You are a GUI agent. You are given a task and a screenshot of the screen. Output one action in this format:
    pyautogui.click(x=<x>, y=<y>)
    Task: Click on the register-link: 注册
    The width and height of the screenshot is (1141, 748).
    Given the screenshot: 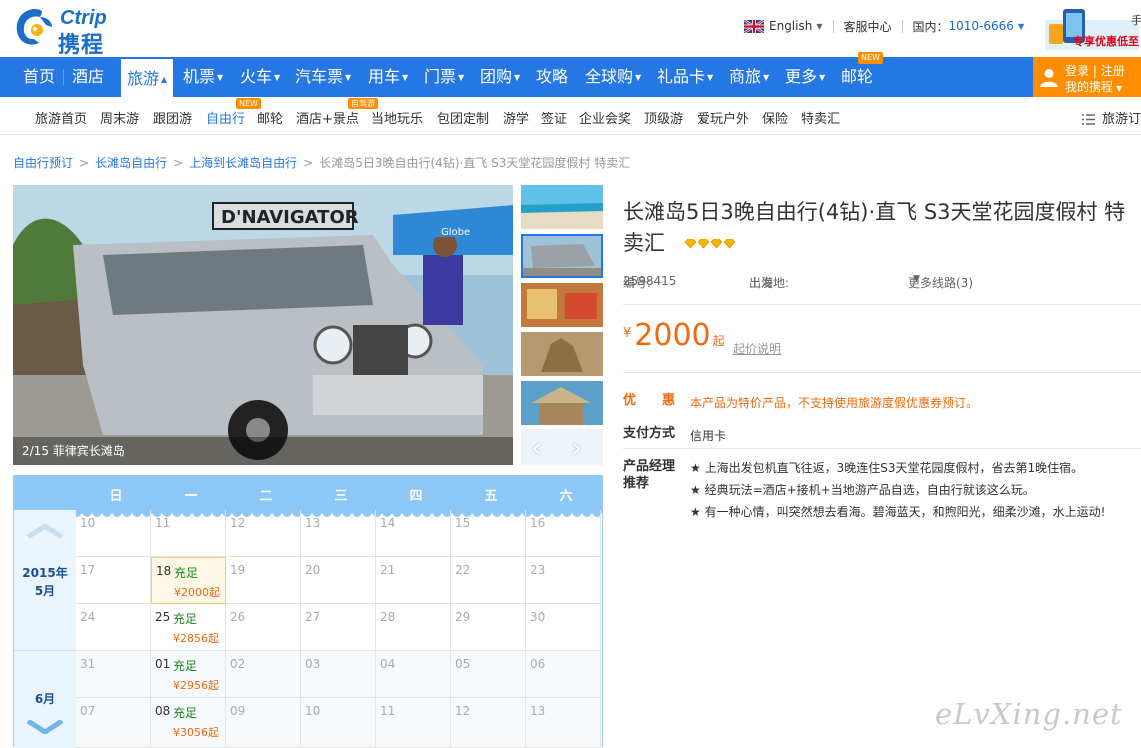 What is the action you would take?
    pyautogui.click(x=1113, y=71)
    